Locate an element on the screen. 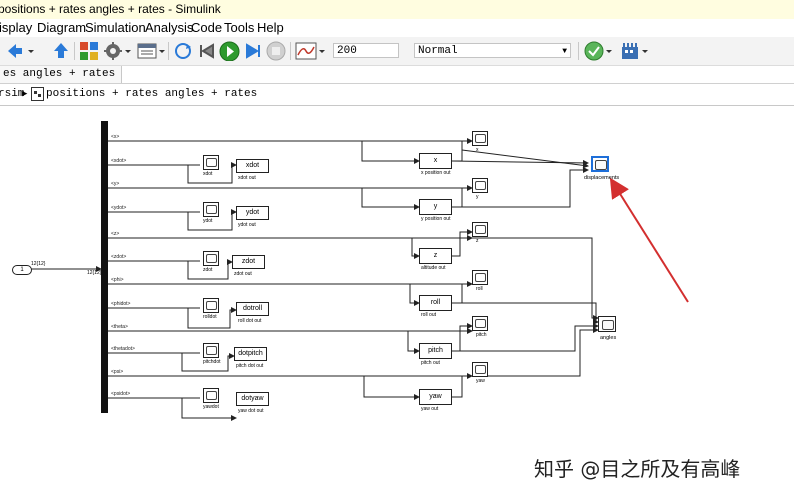  position-scope-label: z is located at coordinates (477, 241).